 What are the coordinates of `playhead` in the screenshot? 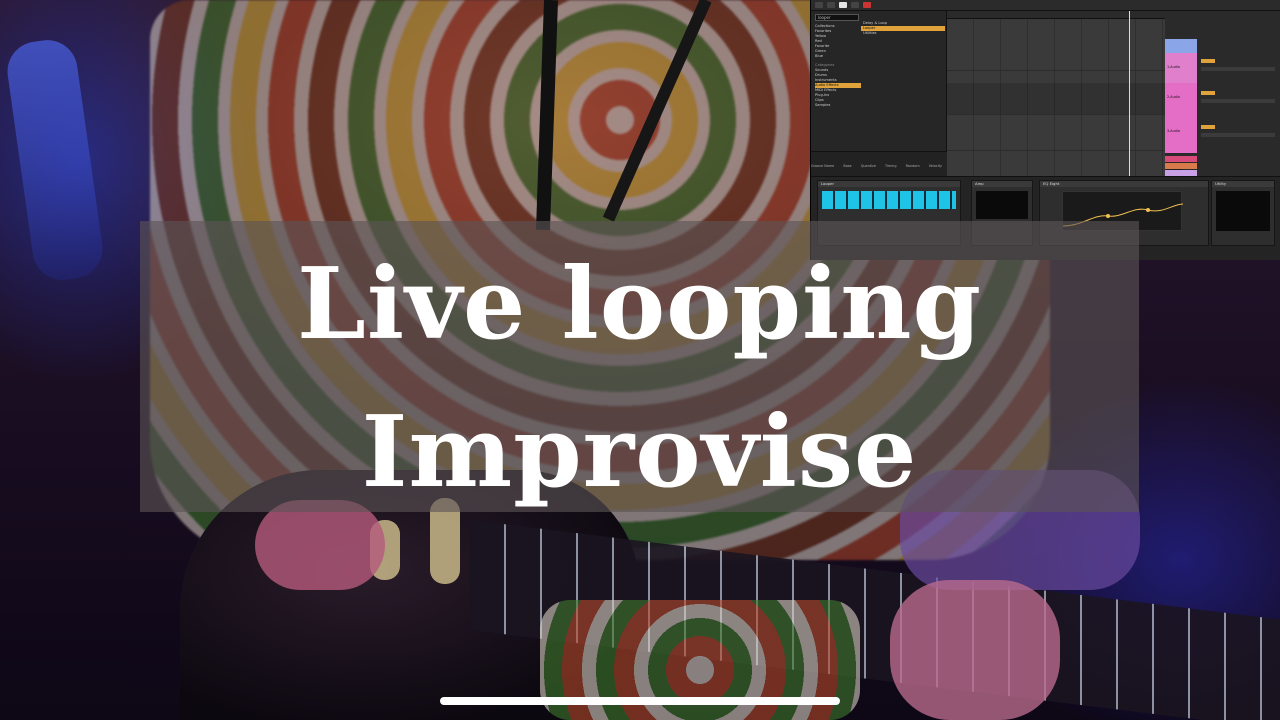 It's located at (1129, 93).